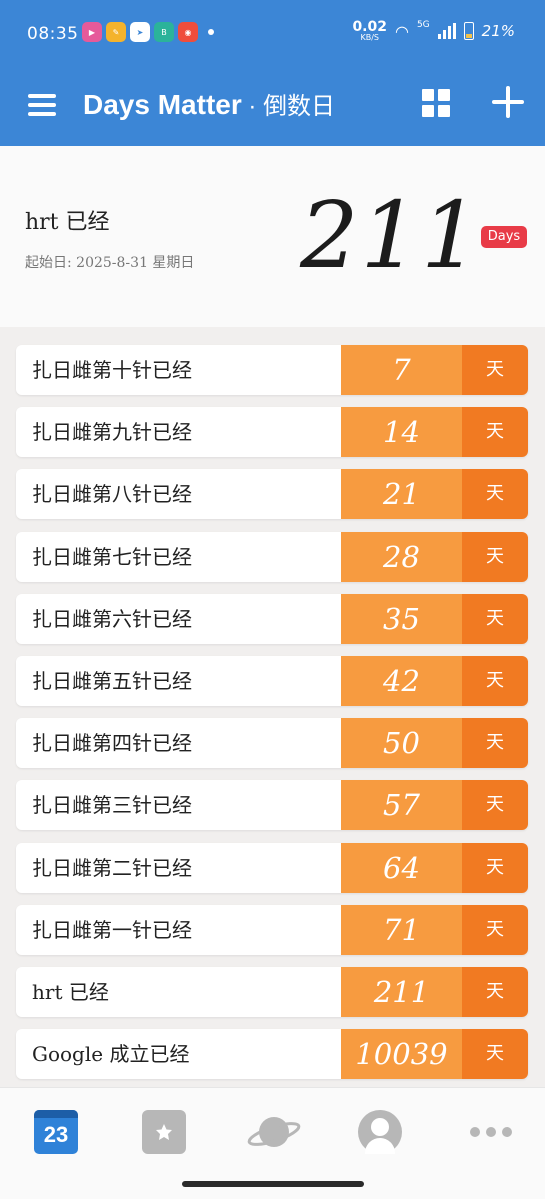 The width and height of the screenshot is (545, 1199). What do you see at coordinates (178, 867) in the screenshot?
I see `event-name: 扎日雌第二针已经` at bounding box center [178, 867].